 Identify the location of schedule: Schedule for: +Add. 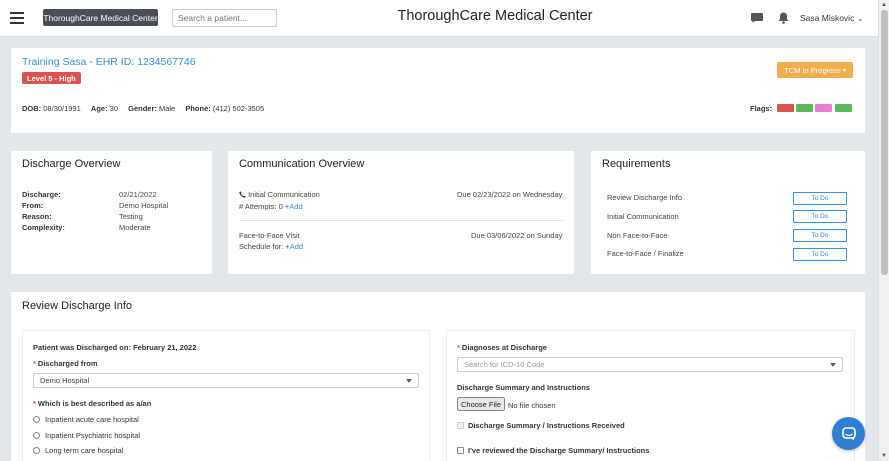
(271, 246).